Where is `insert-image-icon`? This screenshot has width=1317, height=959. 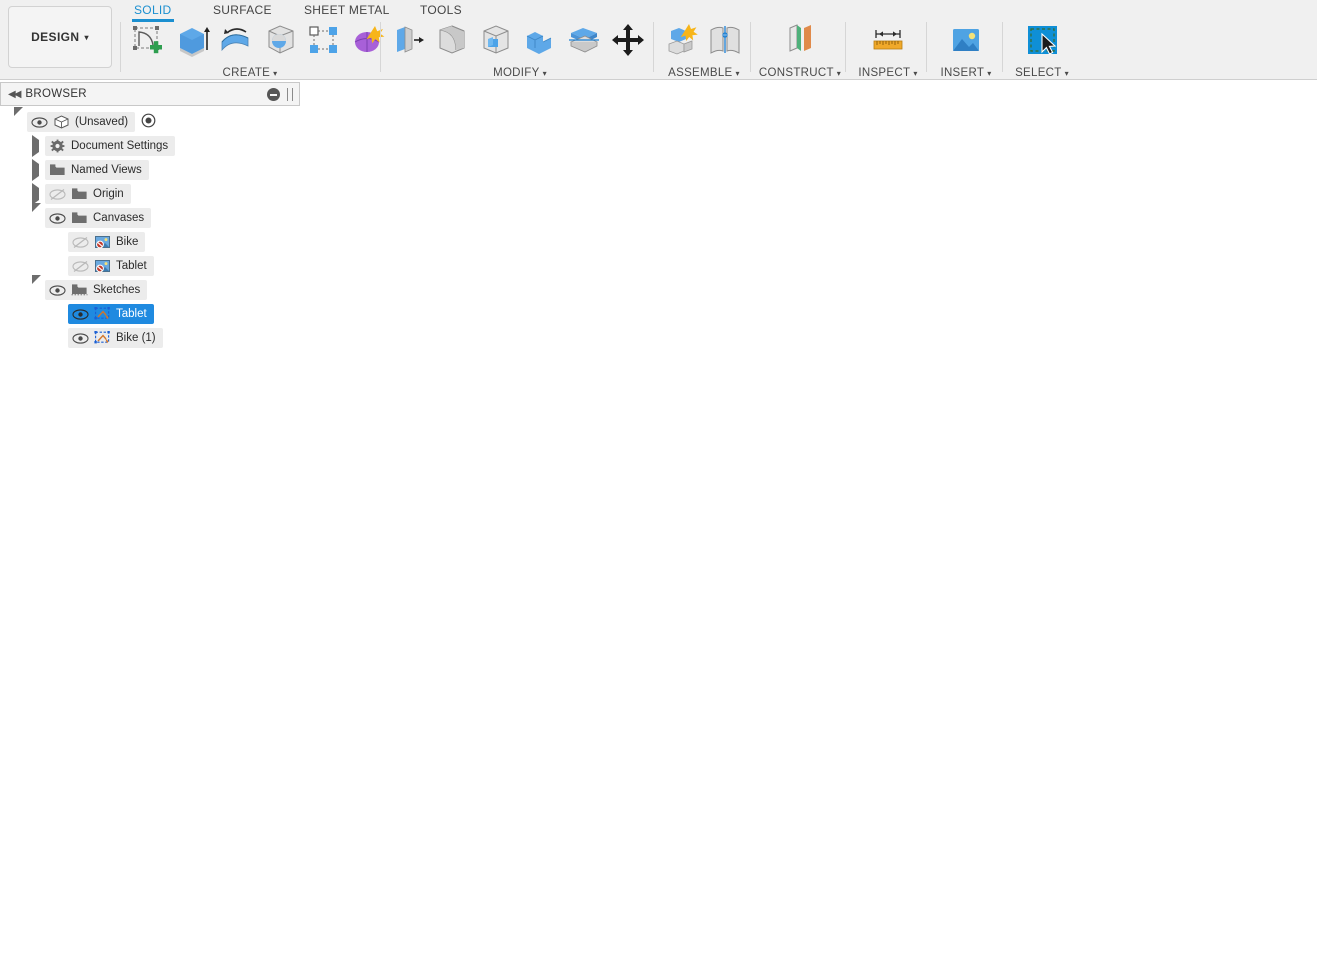
insert-image-icon is located at coordinates (966, 40).